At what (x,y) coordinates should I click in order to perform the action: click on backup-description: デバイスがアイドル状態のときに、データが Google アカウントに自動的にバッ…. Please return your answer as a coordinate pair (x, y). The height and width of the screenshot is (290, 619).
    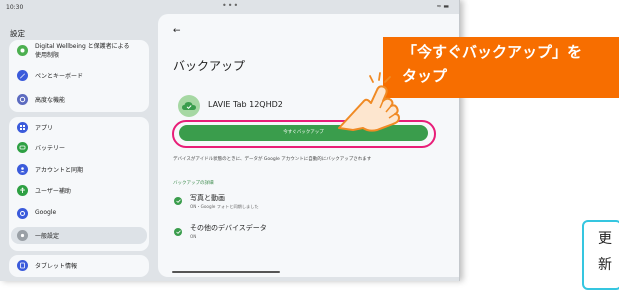
    Looking at the image, I should click on (272, 159).